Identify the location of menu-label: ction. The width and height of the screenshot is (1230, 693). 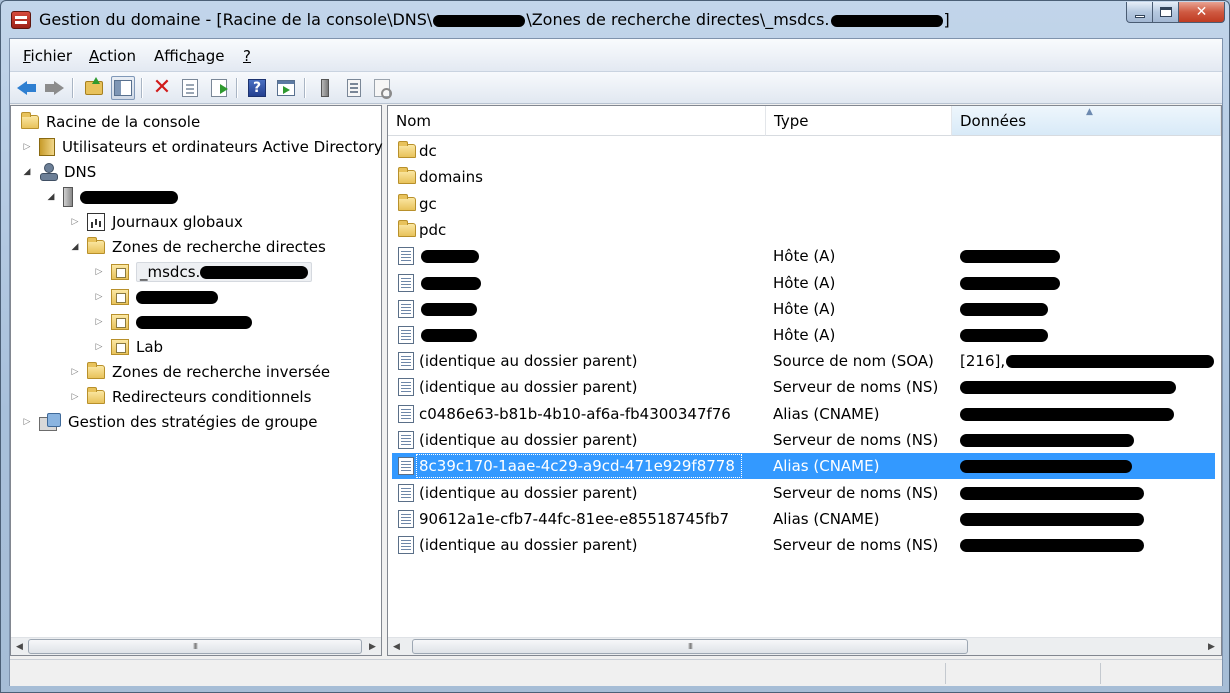
(117, 56).